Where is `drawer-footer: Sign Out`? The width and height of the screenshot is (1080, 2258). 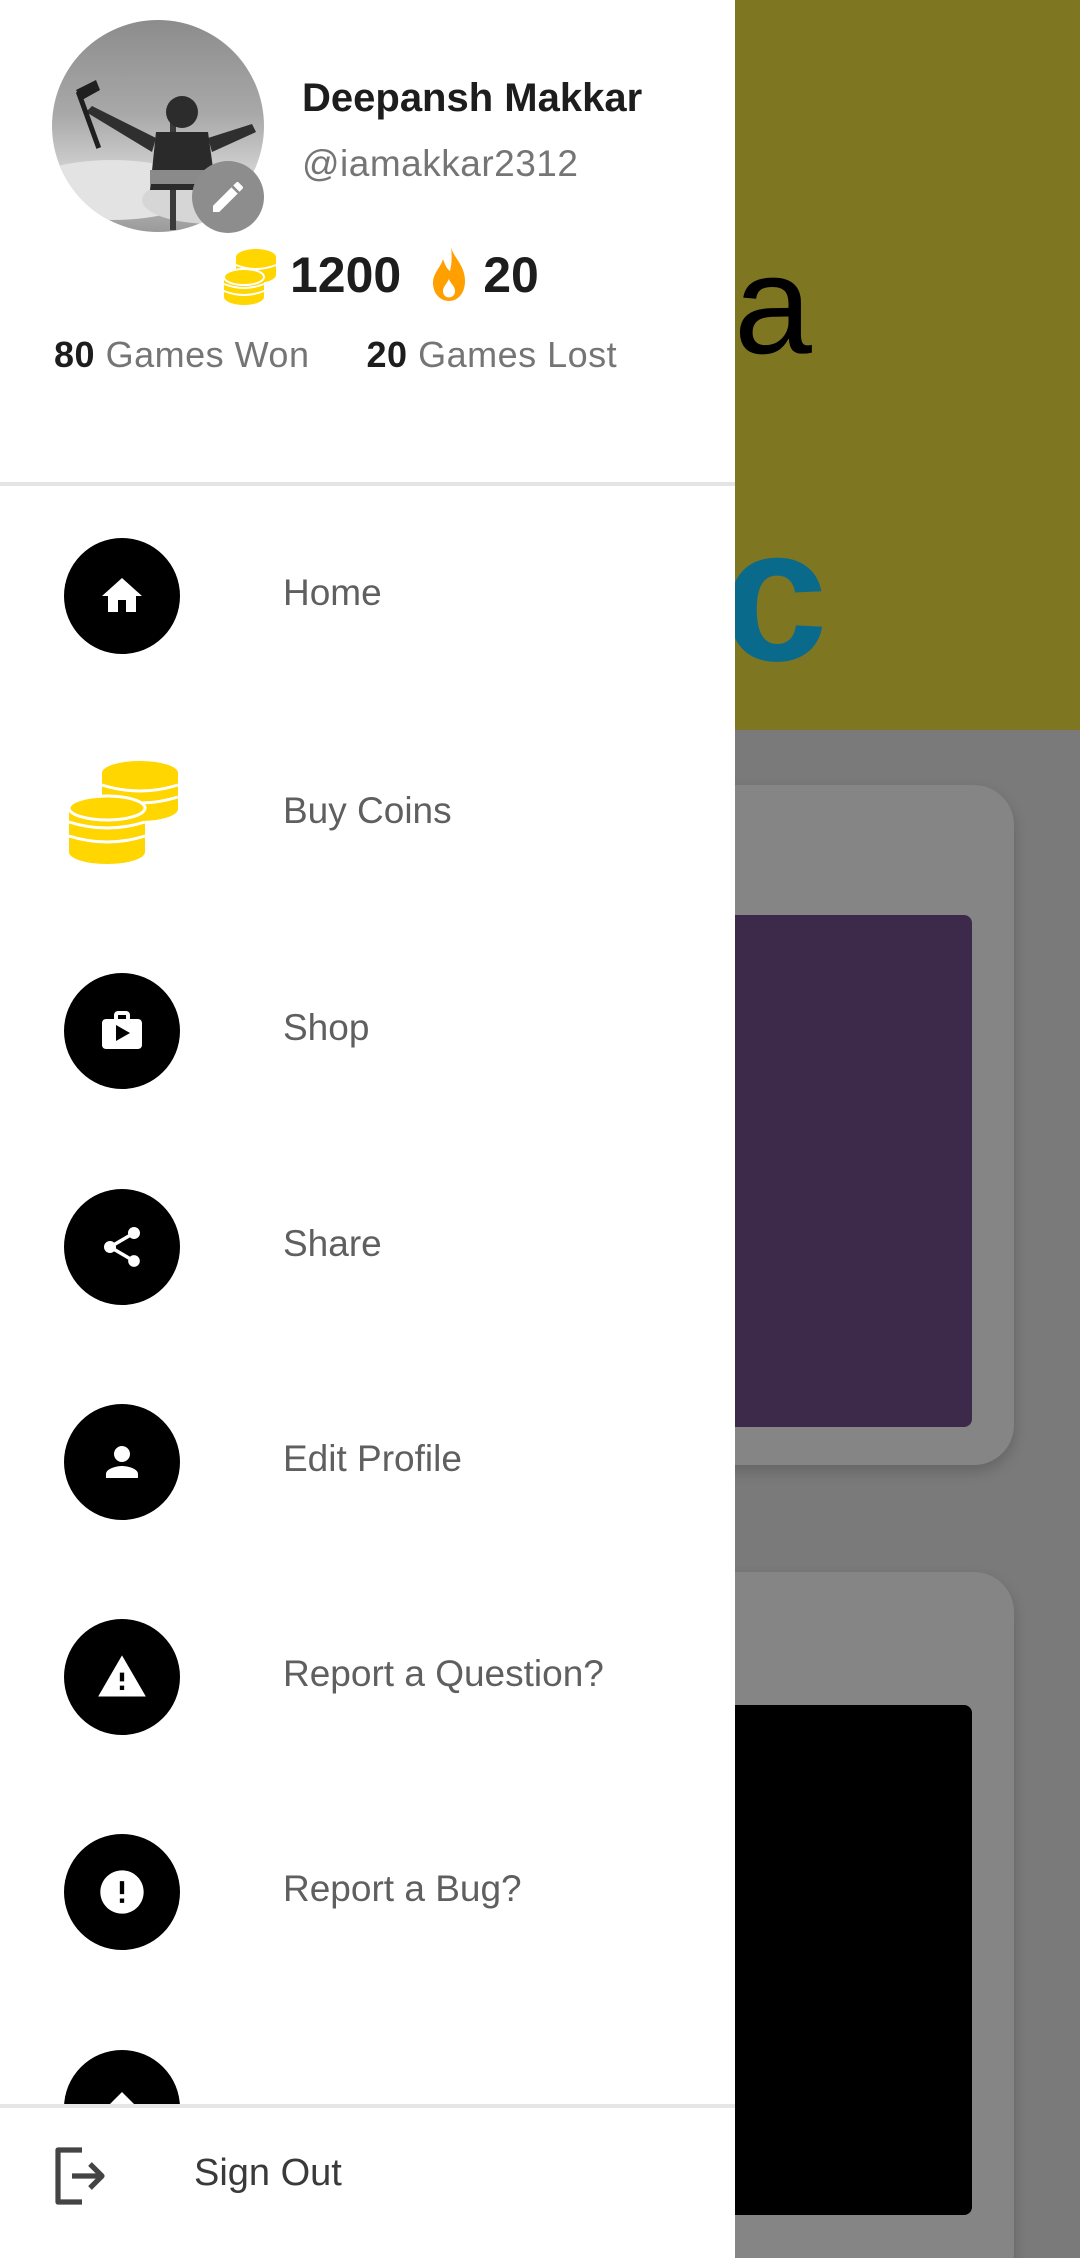
drawer-footer: Sign Out is located at coordinates (367, 2181).